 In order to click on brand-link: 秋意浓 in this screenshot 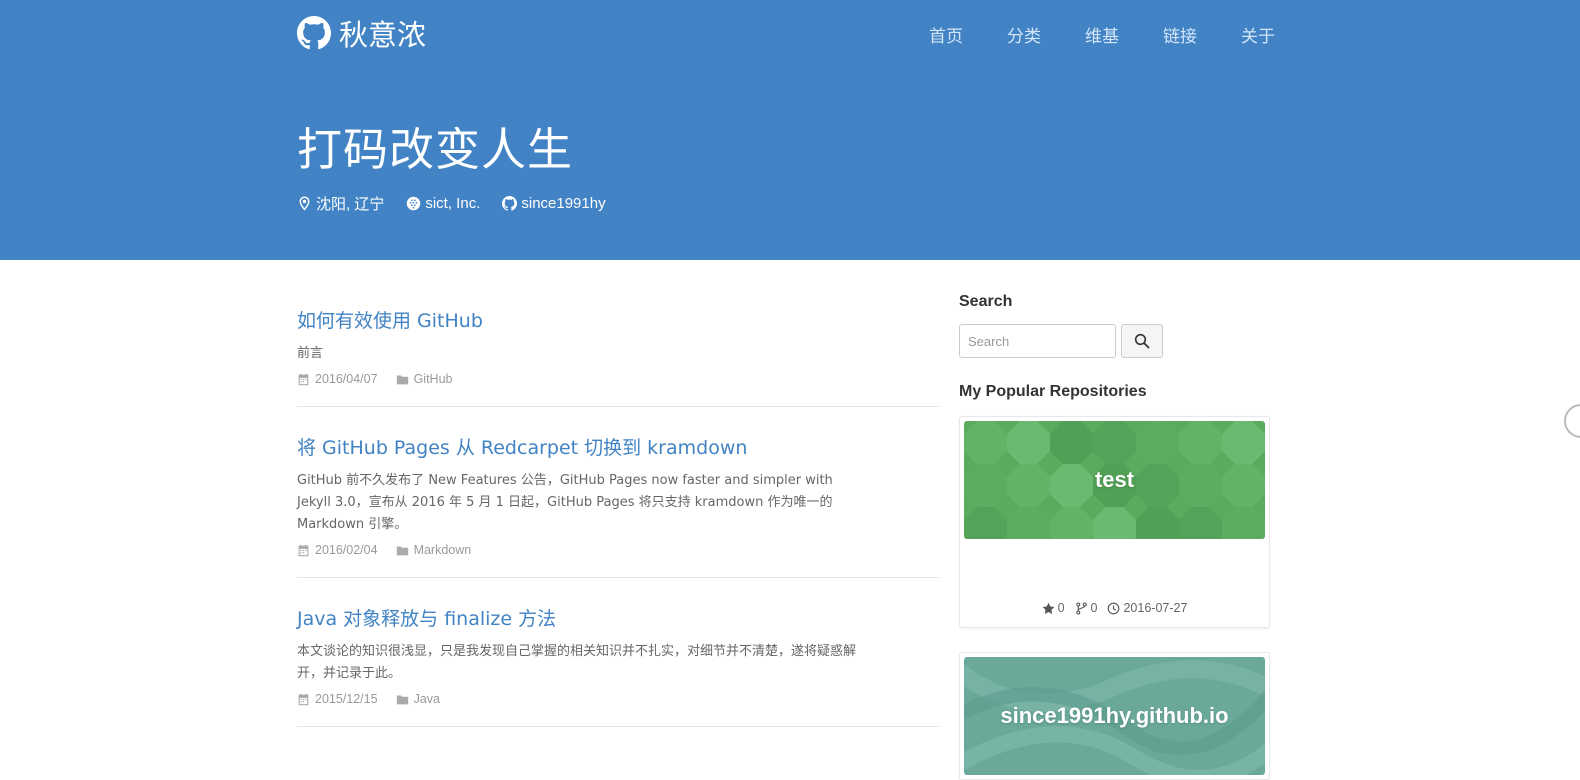, I will do `click(361, 33)`.